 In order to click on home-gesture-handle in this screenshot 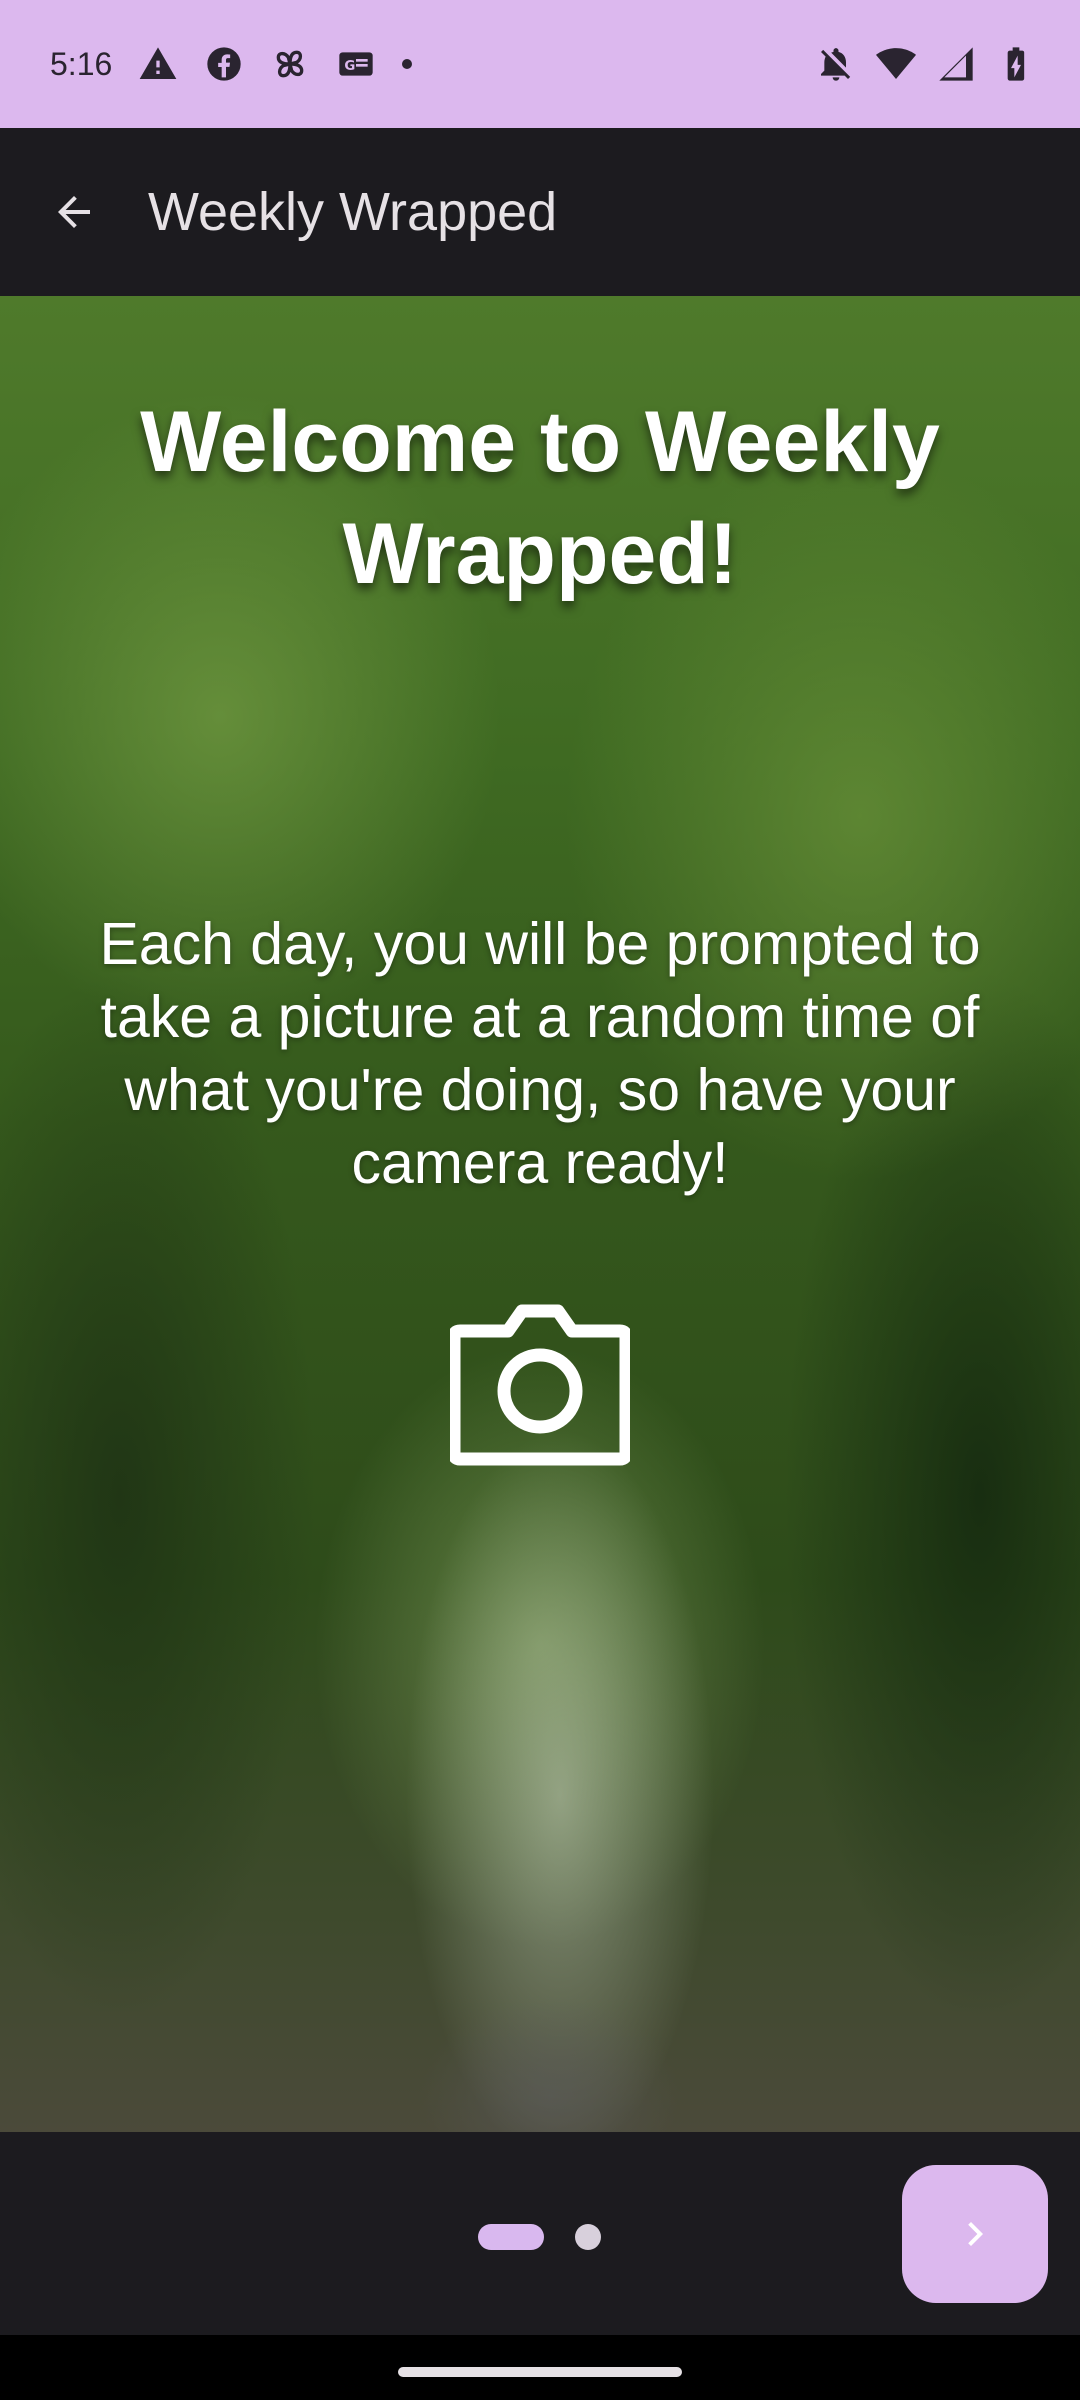, I will do `click(540, 2372)`.